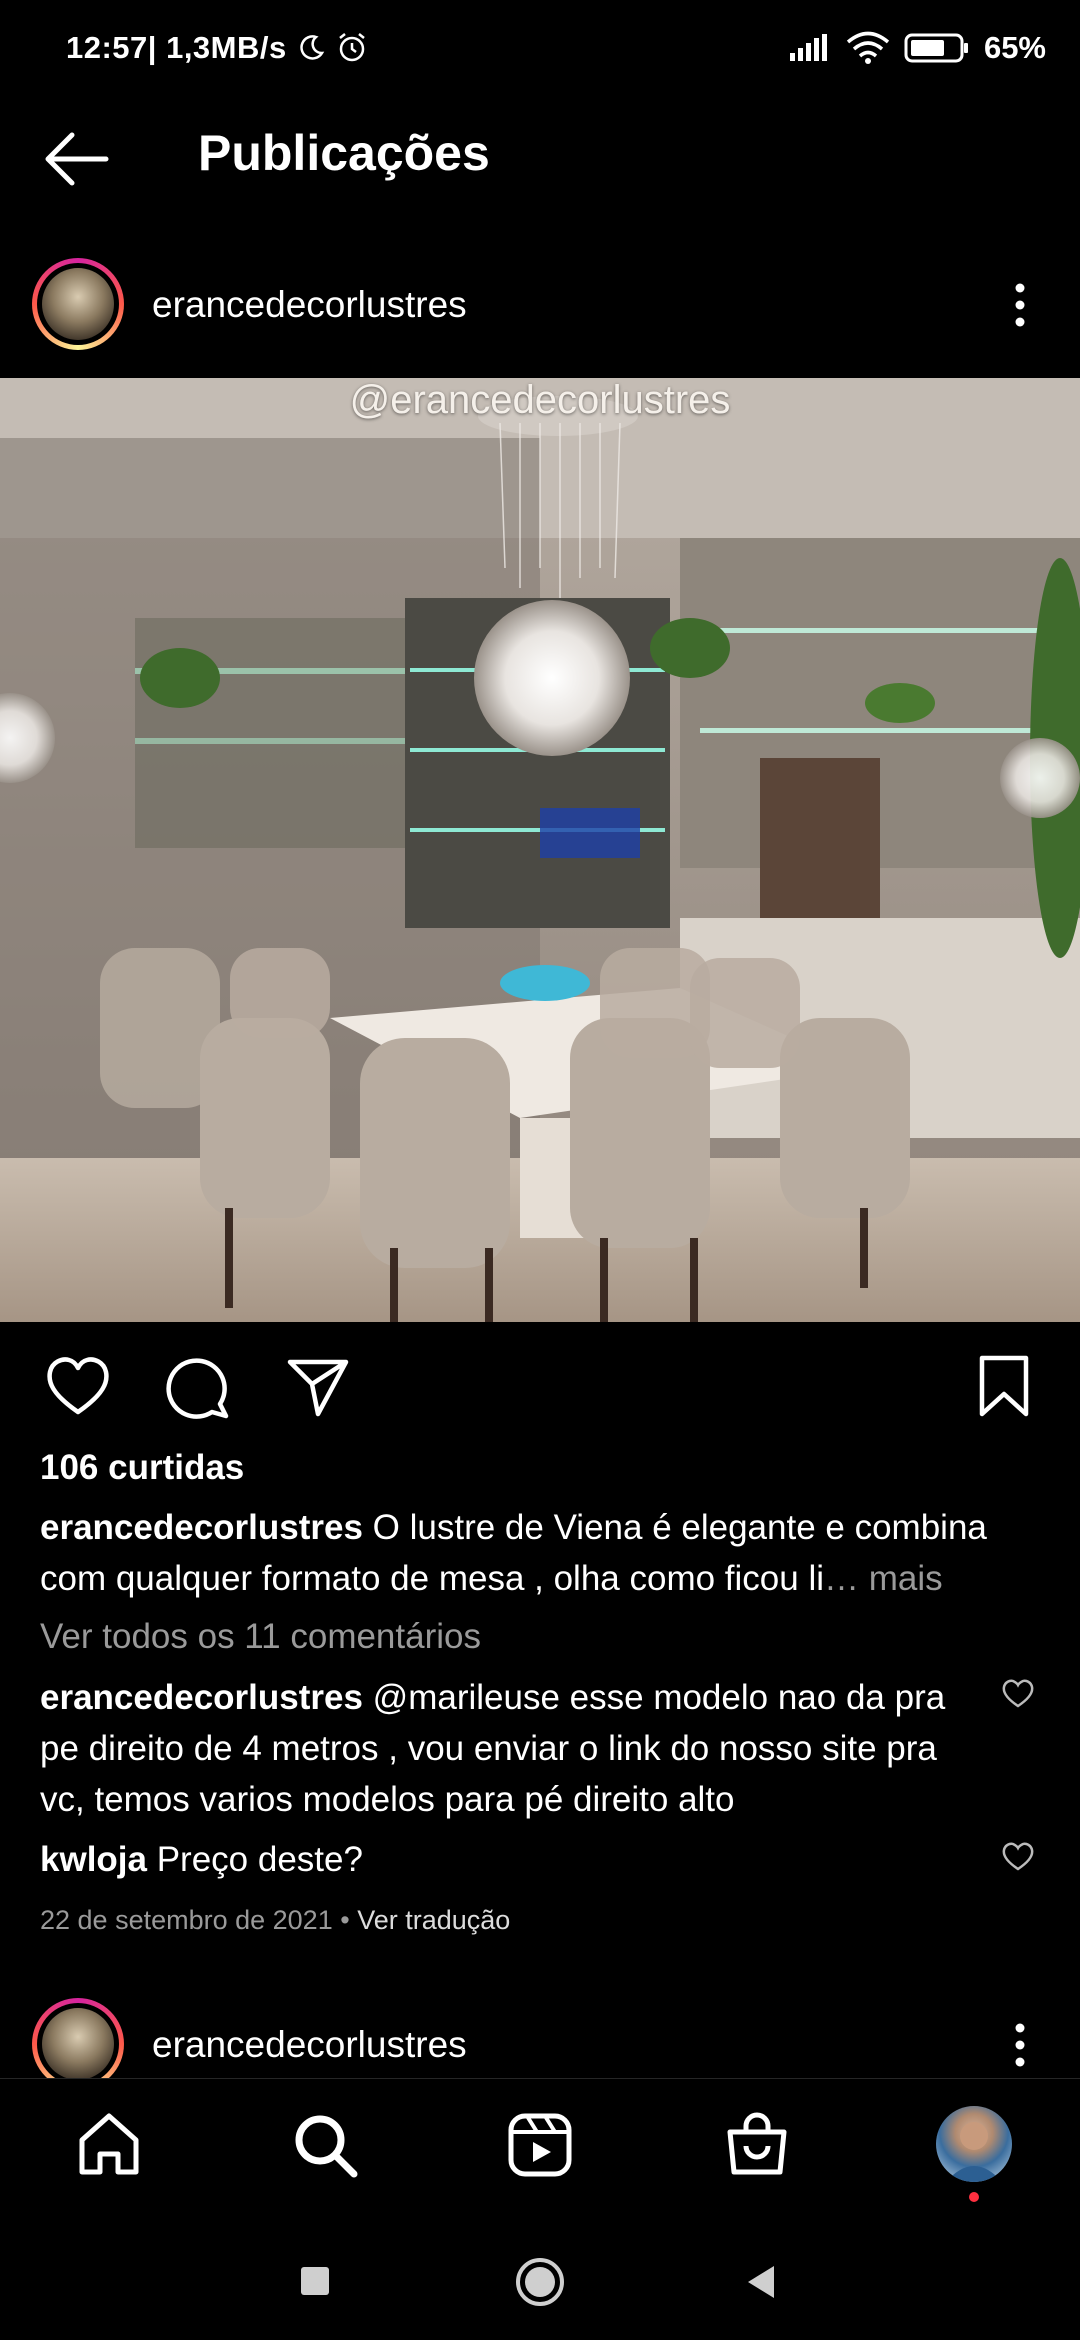  Describe the element at coordinates (312, 47) in the screenshot. I see `moon-icon` at that location.